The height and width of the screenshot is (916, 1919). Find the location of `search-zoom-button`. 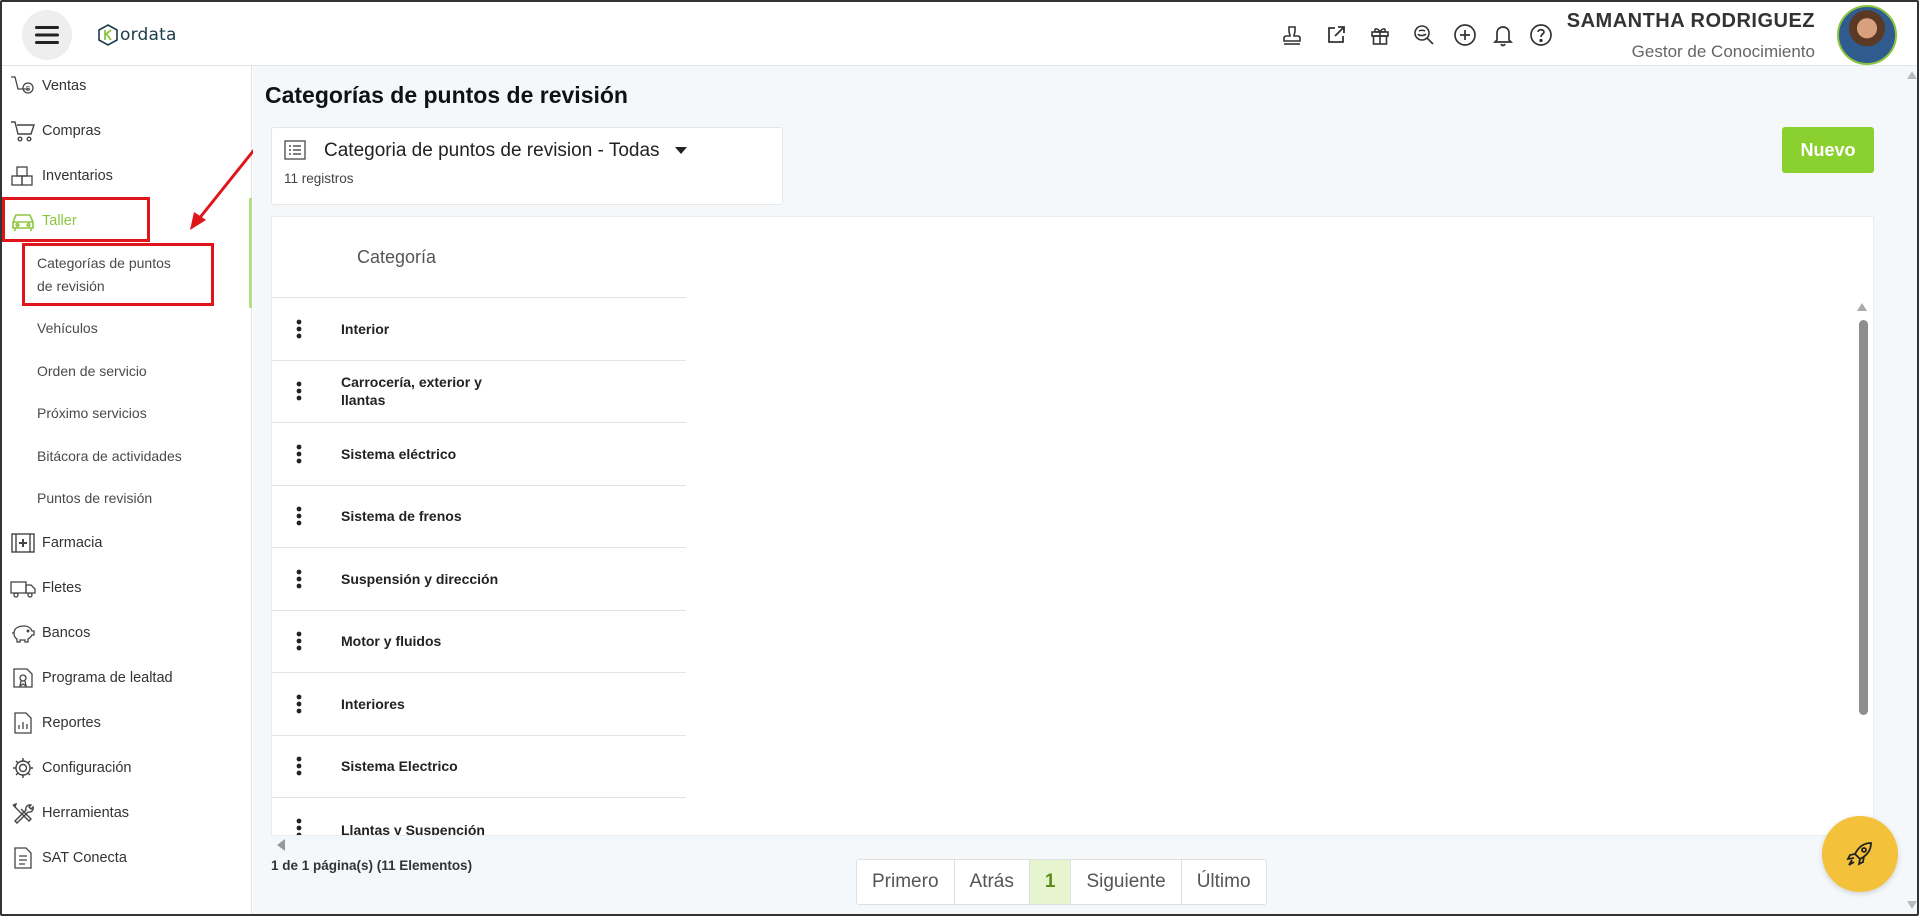

search-zoom-button is located at coordinates (1424, 35).